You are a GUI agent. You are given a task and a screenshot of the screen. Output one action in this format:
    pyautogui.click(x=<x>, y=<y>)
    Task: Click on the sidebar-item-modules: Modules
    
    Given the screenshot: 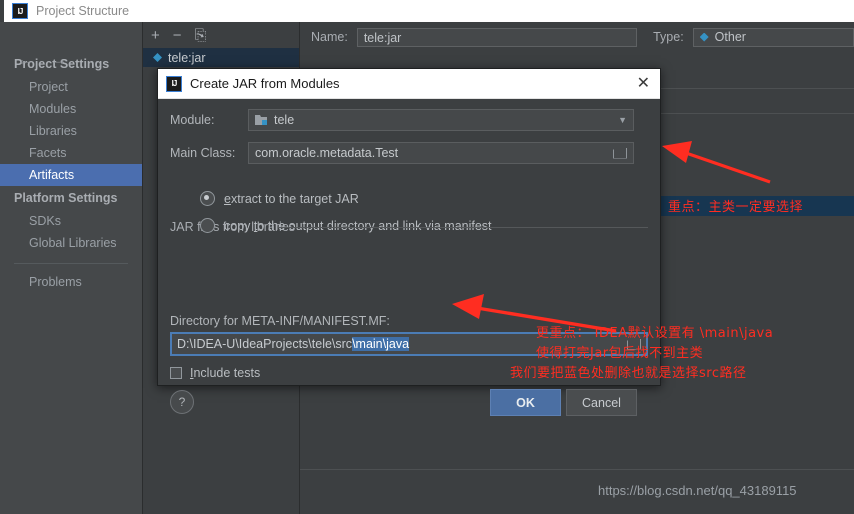 What is the action you would take?
    pyautogui.click(x=71, y=109)
    